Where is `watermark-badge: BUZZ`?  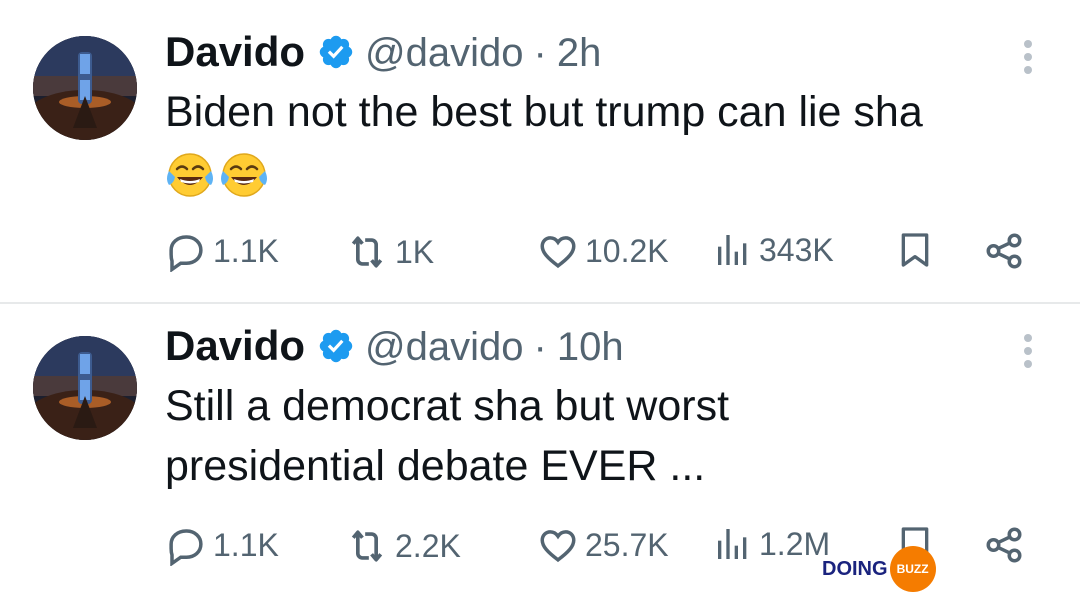 watermark-badge: BUZZ is located at coordinates (912, 569).